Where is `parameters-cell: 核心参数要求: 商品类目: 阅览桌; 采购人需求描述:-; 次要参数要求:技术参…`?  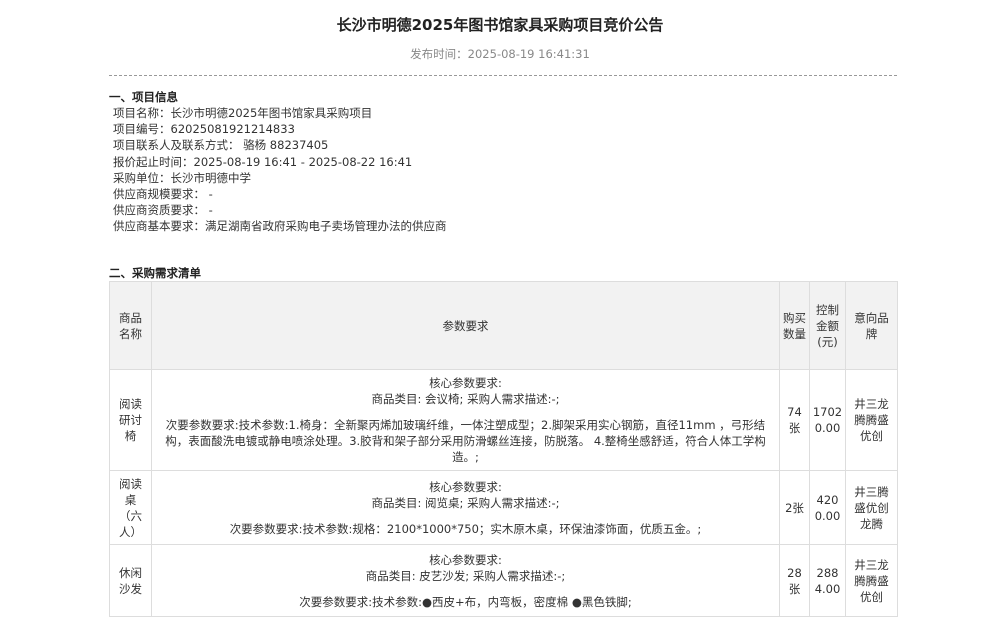
parameters-cell: 核心参数要求: 商品类目: 阅览桌; 采购人需求描述:-; 次要参数要求:技术参… is located at coordinates (465, 507).